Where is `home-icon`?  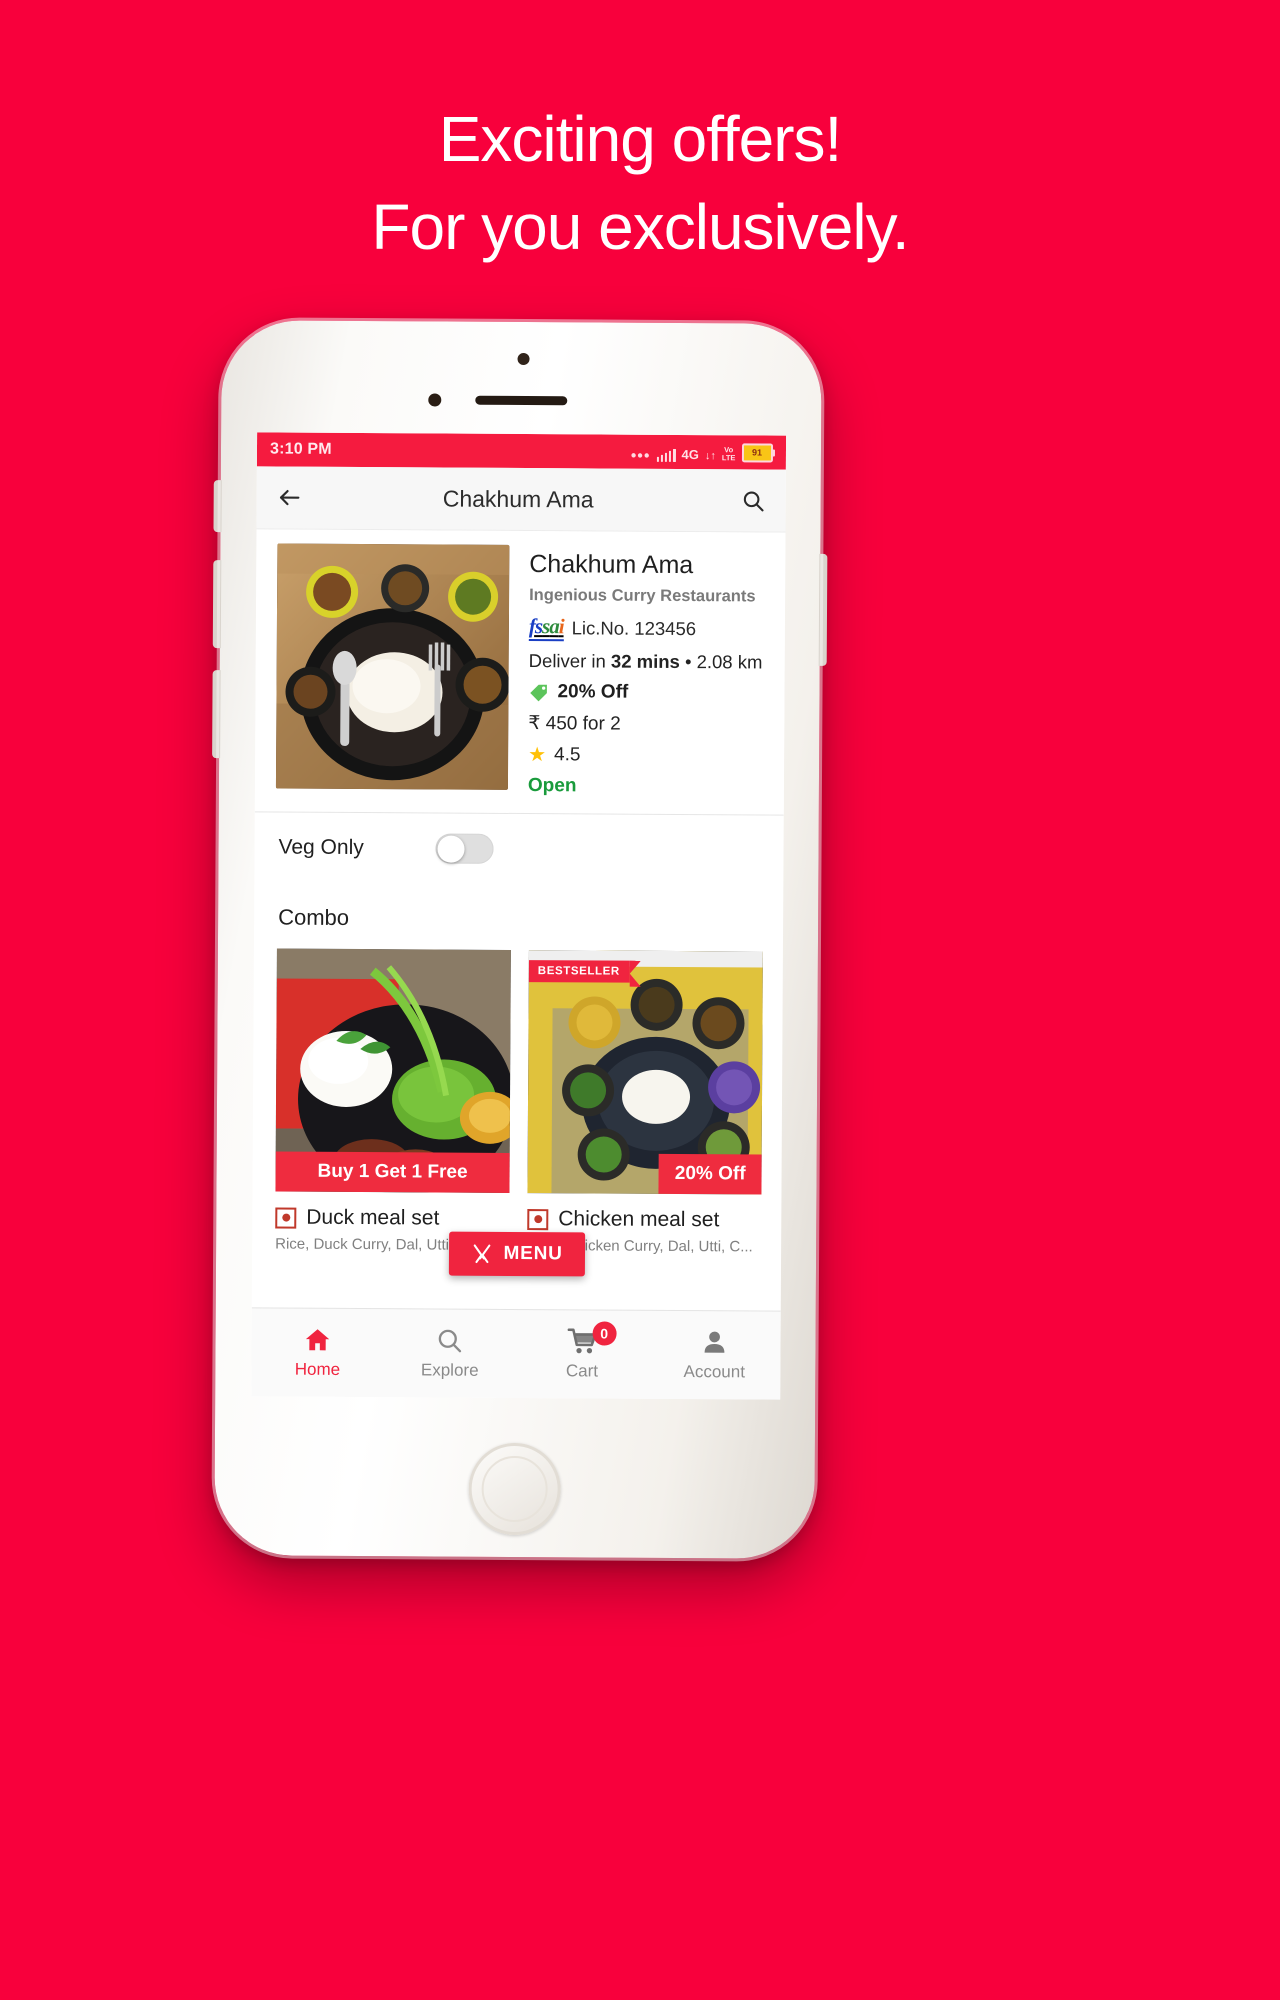 home-icon is located at coordinates (318, 1340).